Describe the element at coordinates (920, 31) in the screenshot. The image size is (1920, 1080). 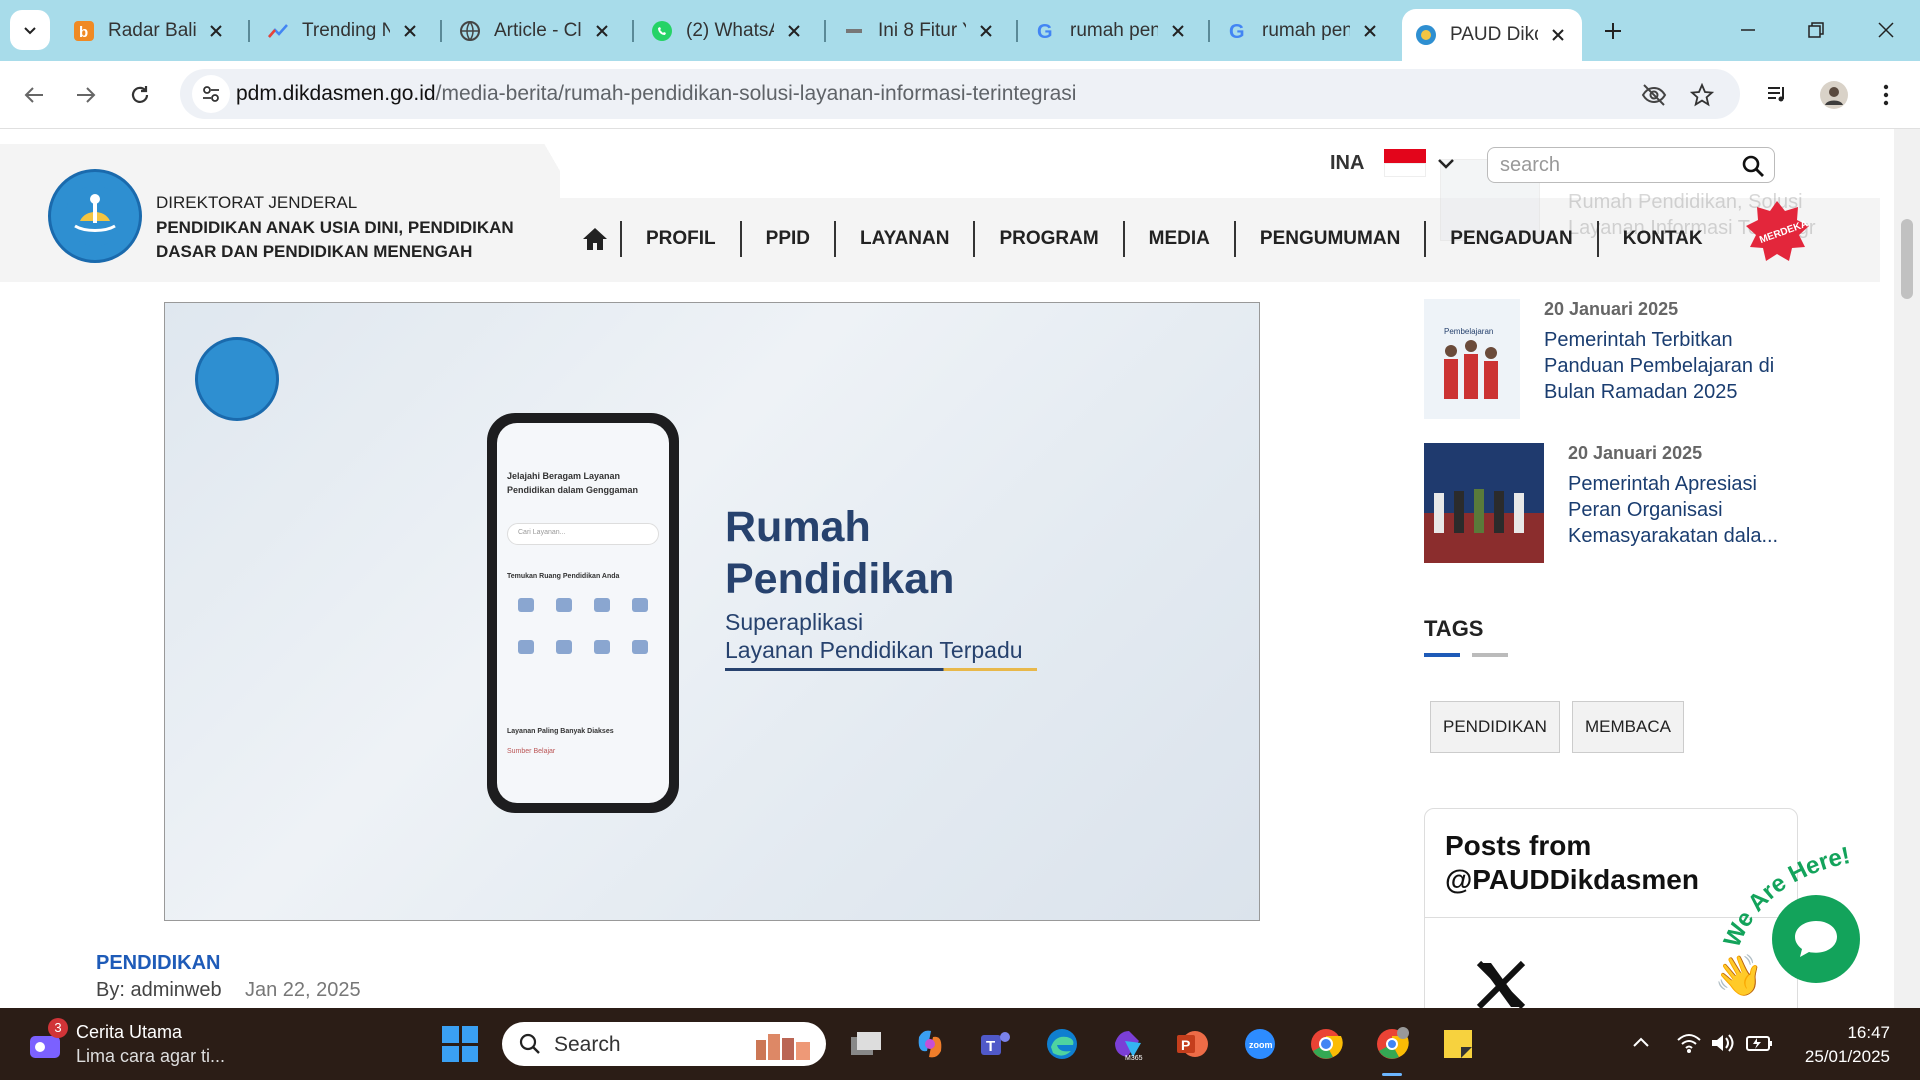
I see `tab-fitur: Ini 8 Fitur Y` at that location.